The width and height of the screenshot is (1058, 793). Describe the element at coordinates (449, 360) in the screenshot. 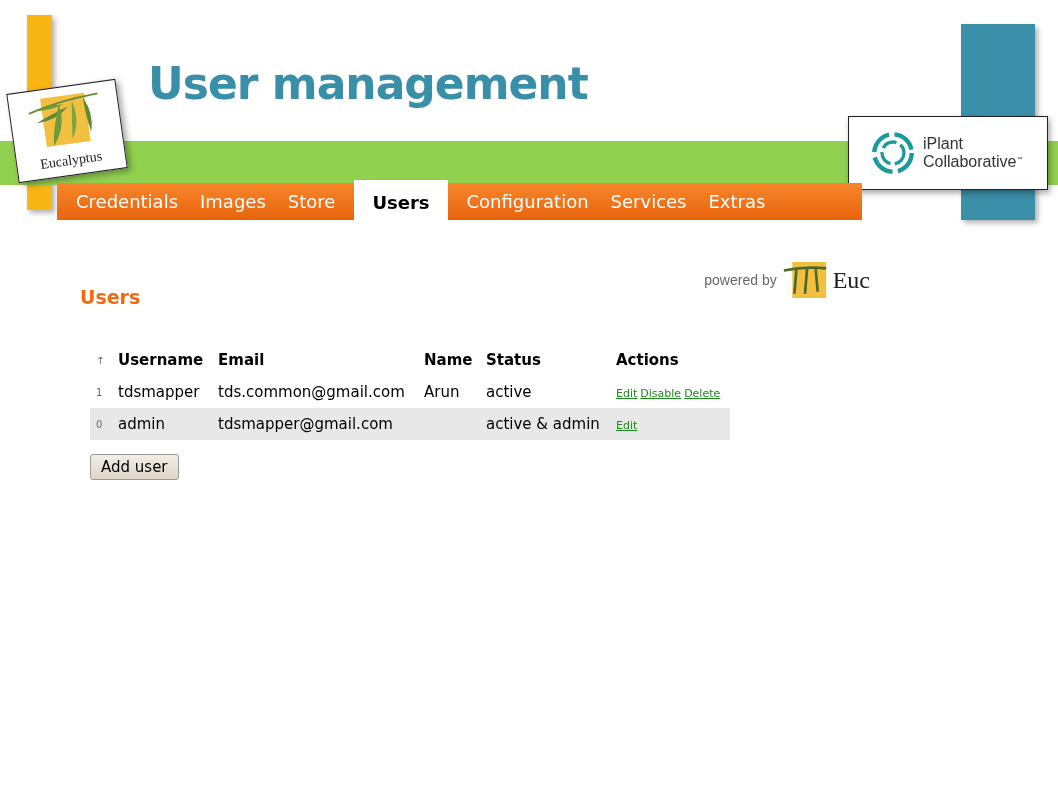

I see `column-header: Name` at that location.